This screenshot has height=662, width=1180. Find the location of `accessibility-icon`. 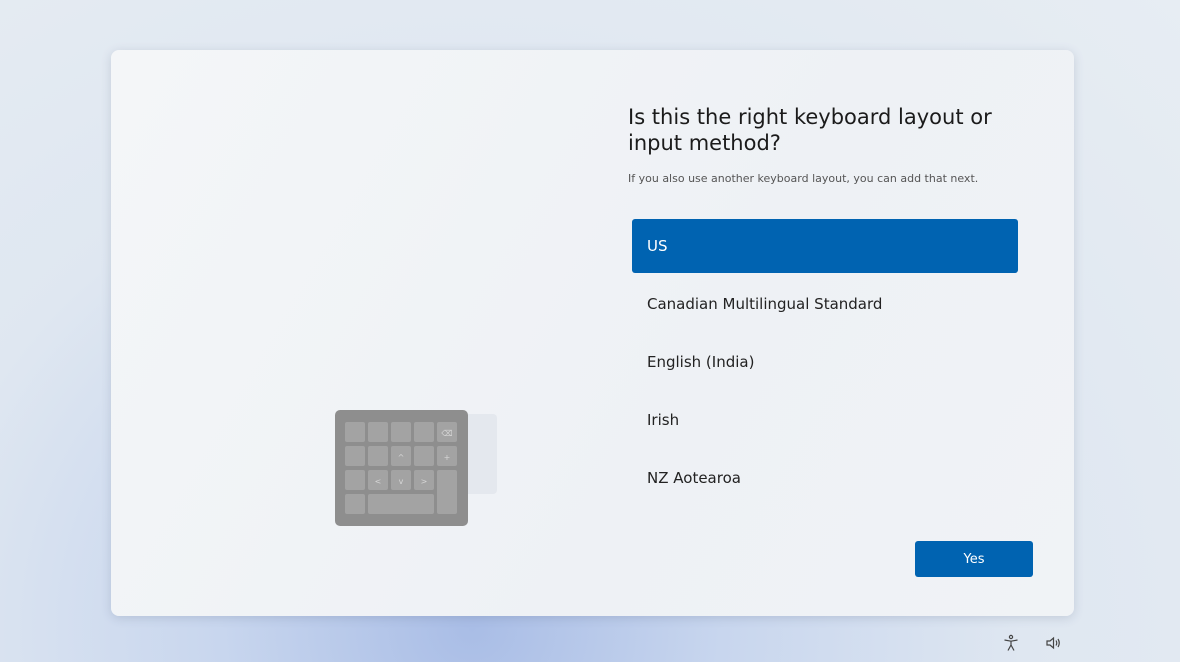

accessibility-icon is located at coordinates (1012, 644).